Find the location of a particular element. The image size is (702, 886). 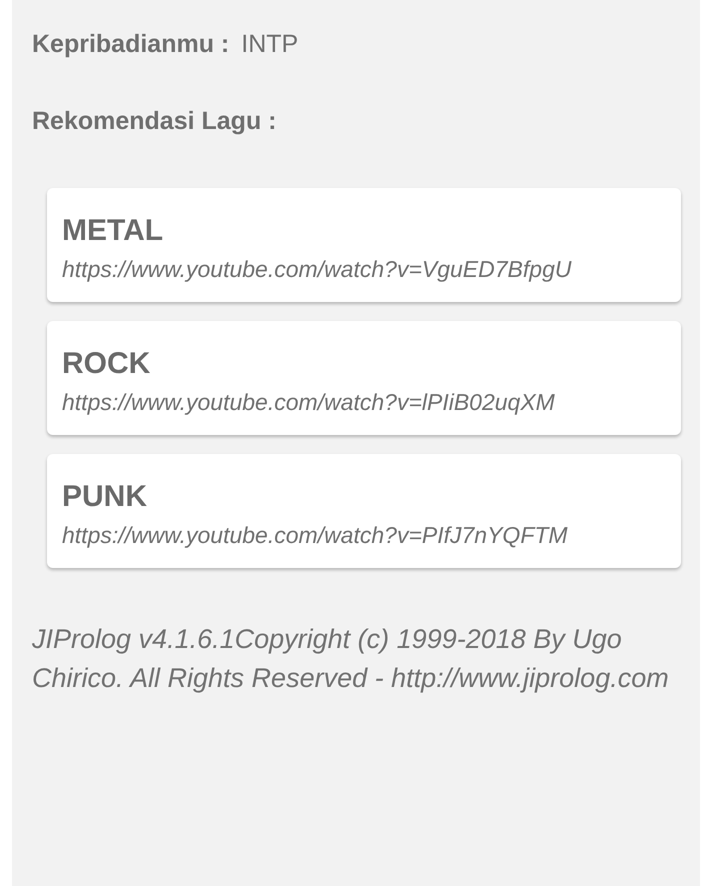

genre-title: ROCK is located at coordinates (107, 364).